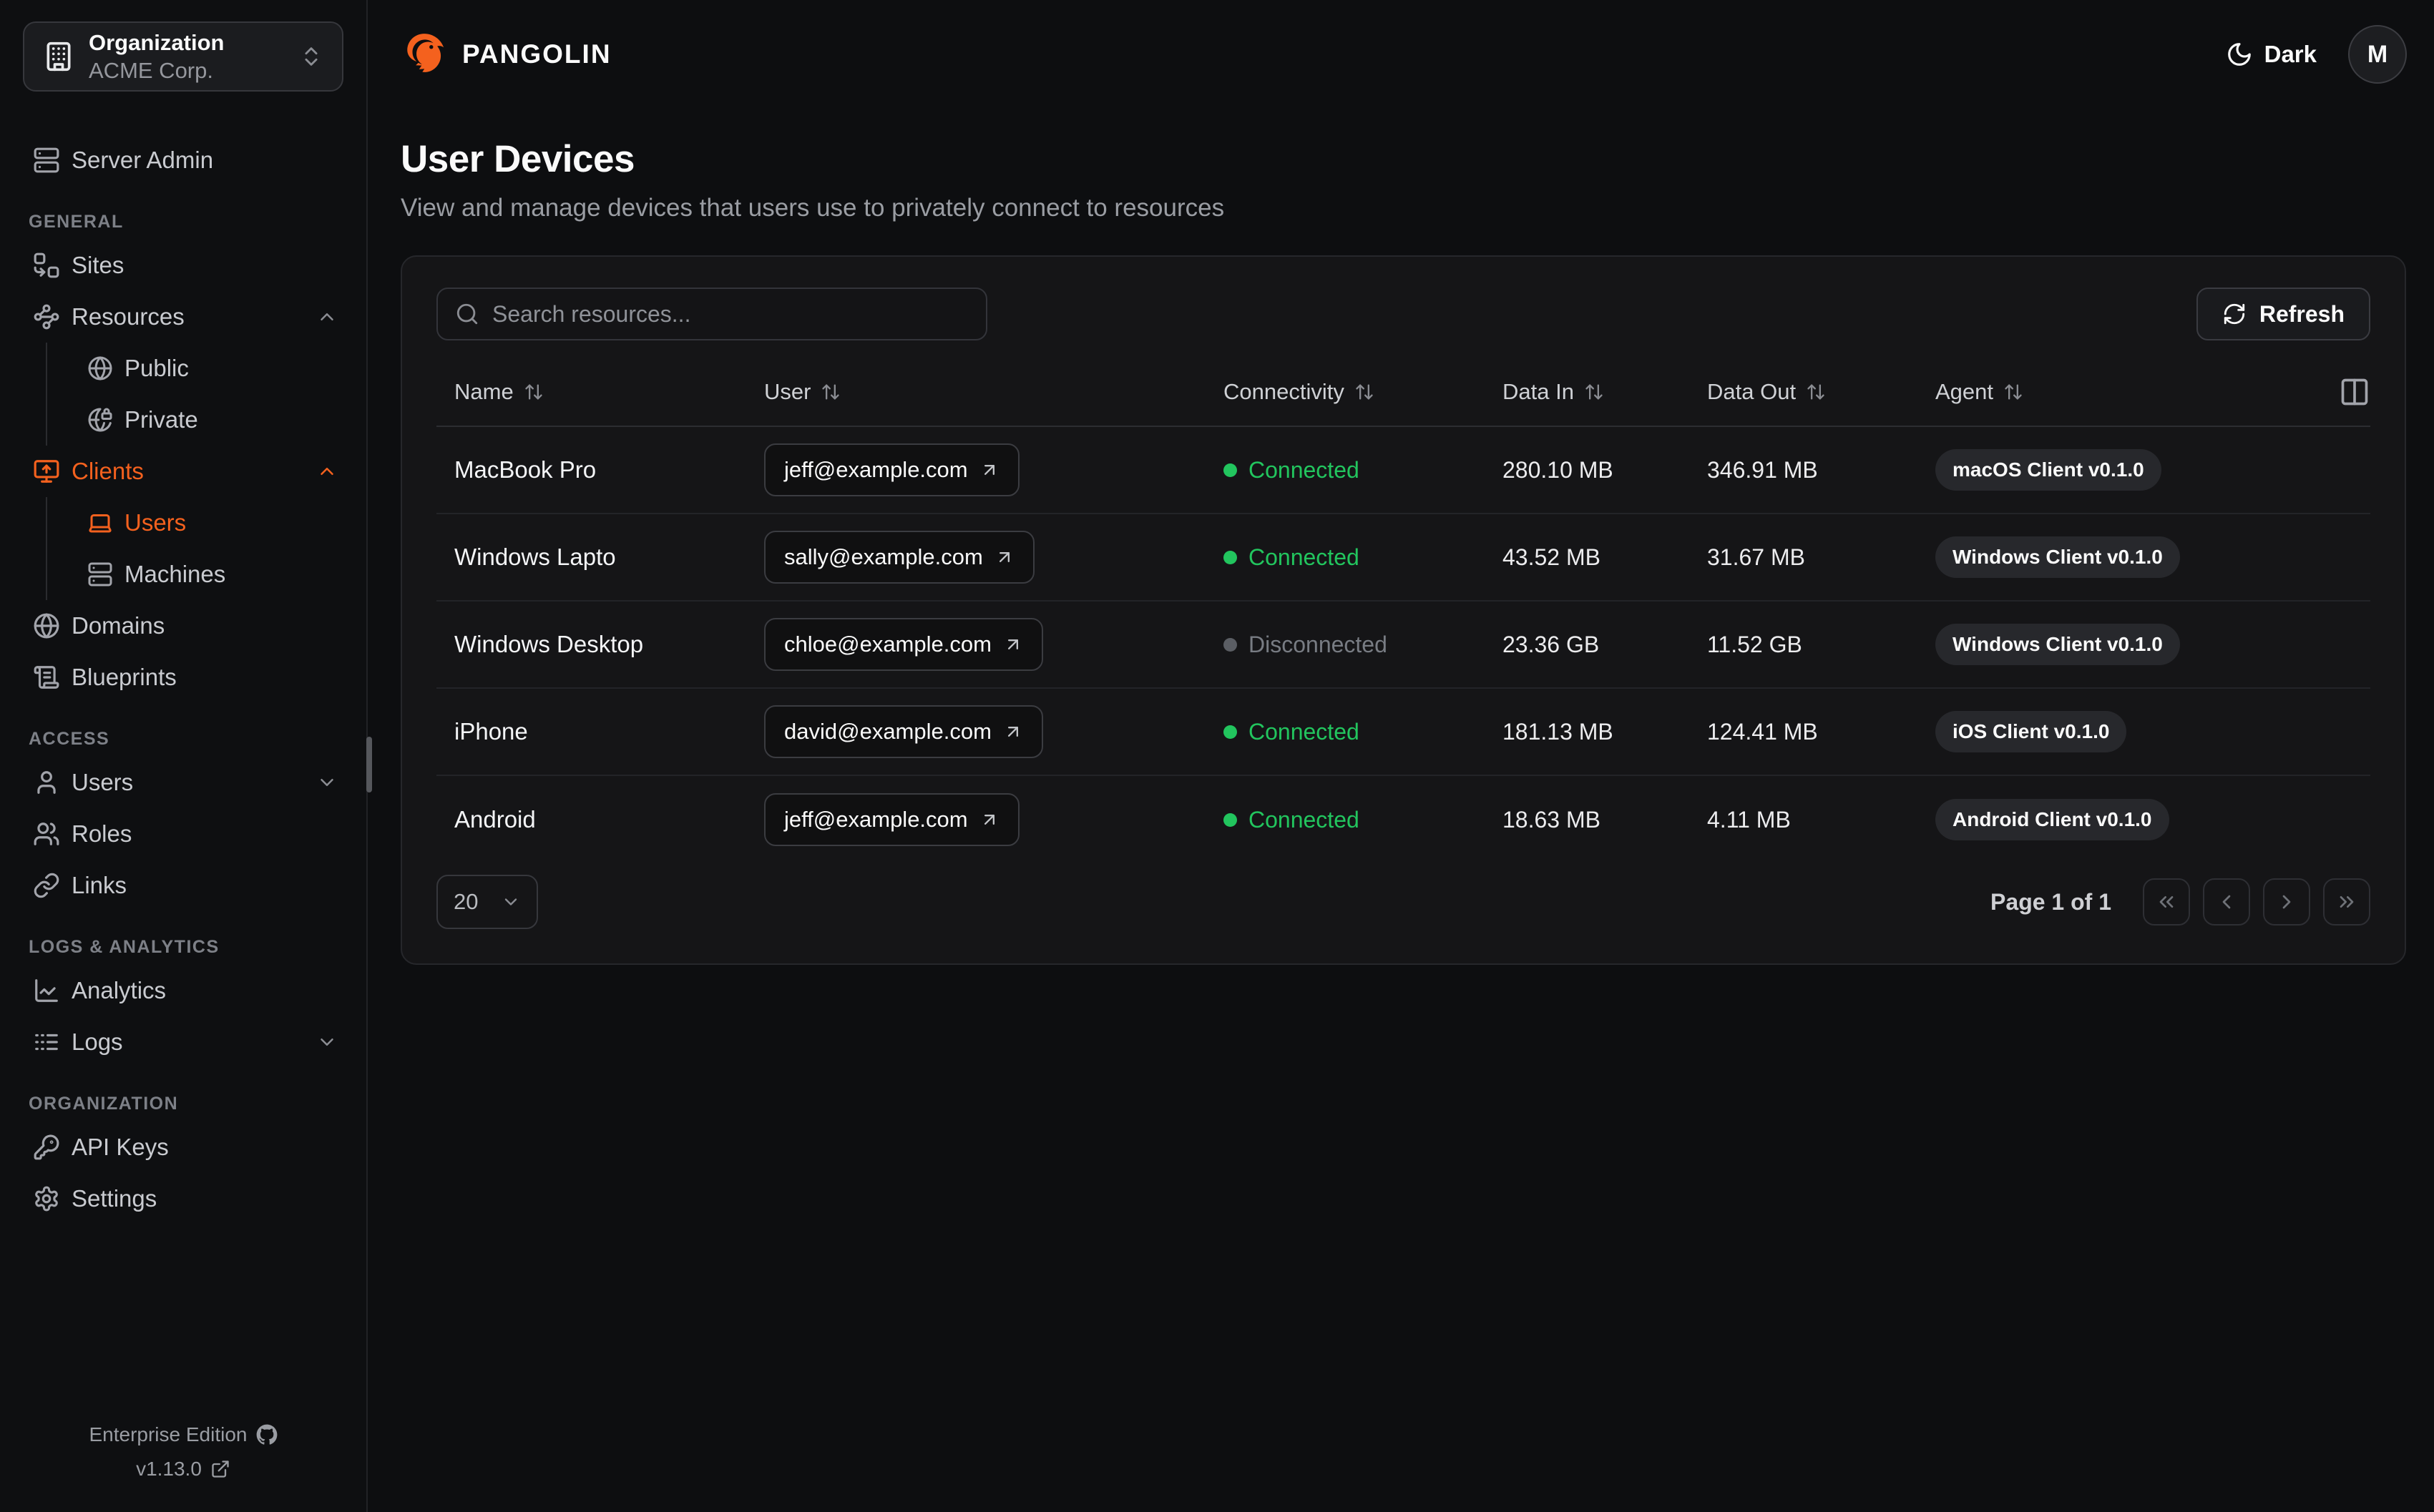 The height and width of the screenshot is (1512, 2434). What do you see at coordinates (206, 523) in the screenshot?
I see `sidebar-item-users-devices: Users` at bounding box center [206, 523].